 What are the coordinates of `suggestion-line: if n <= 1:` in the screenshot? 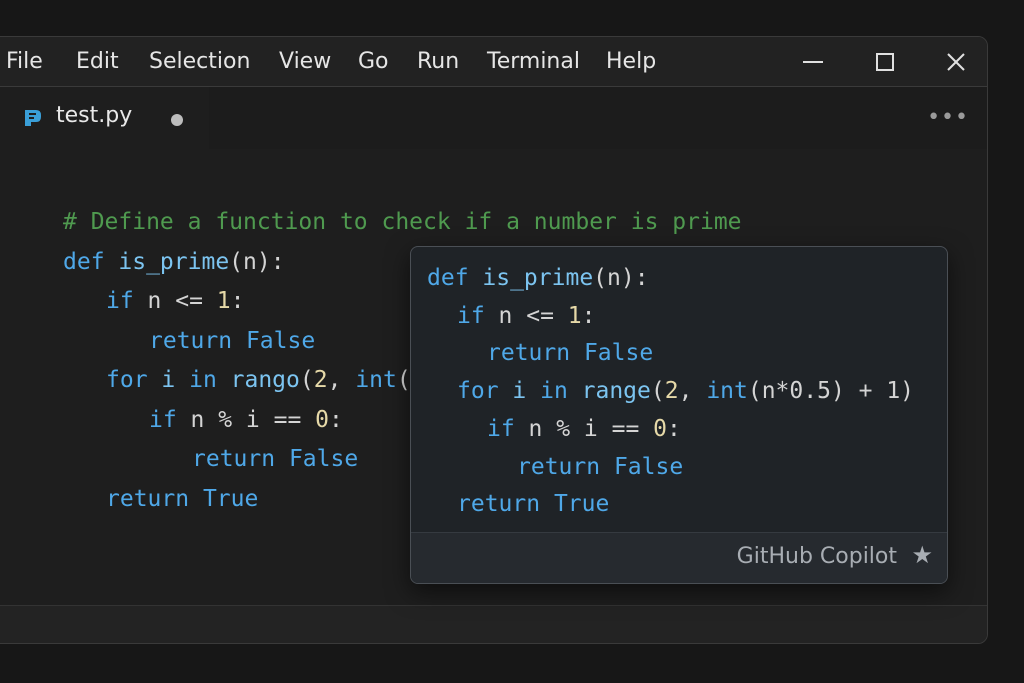 It's located at (526, 316).